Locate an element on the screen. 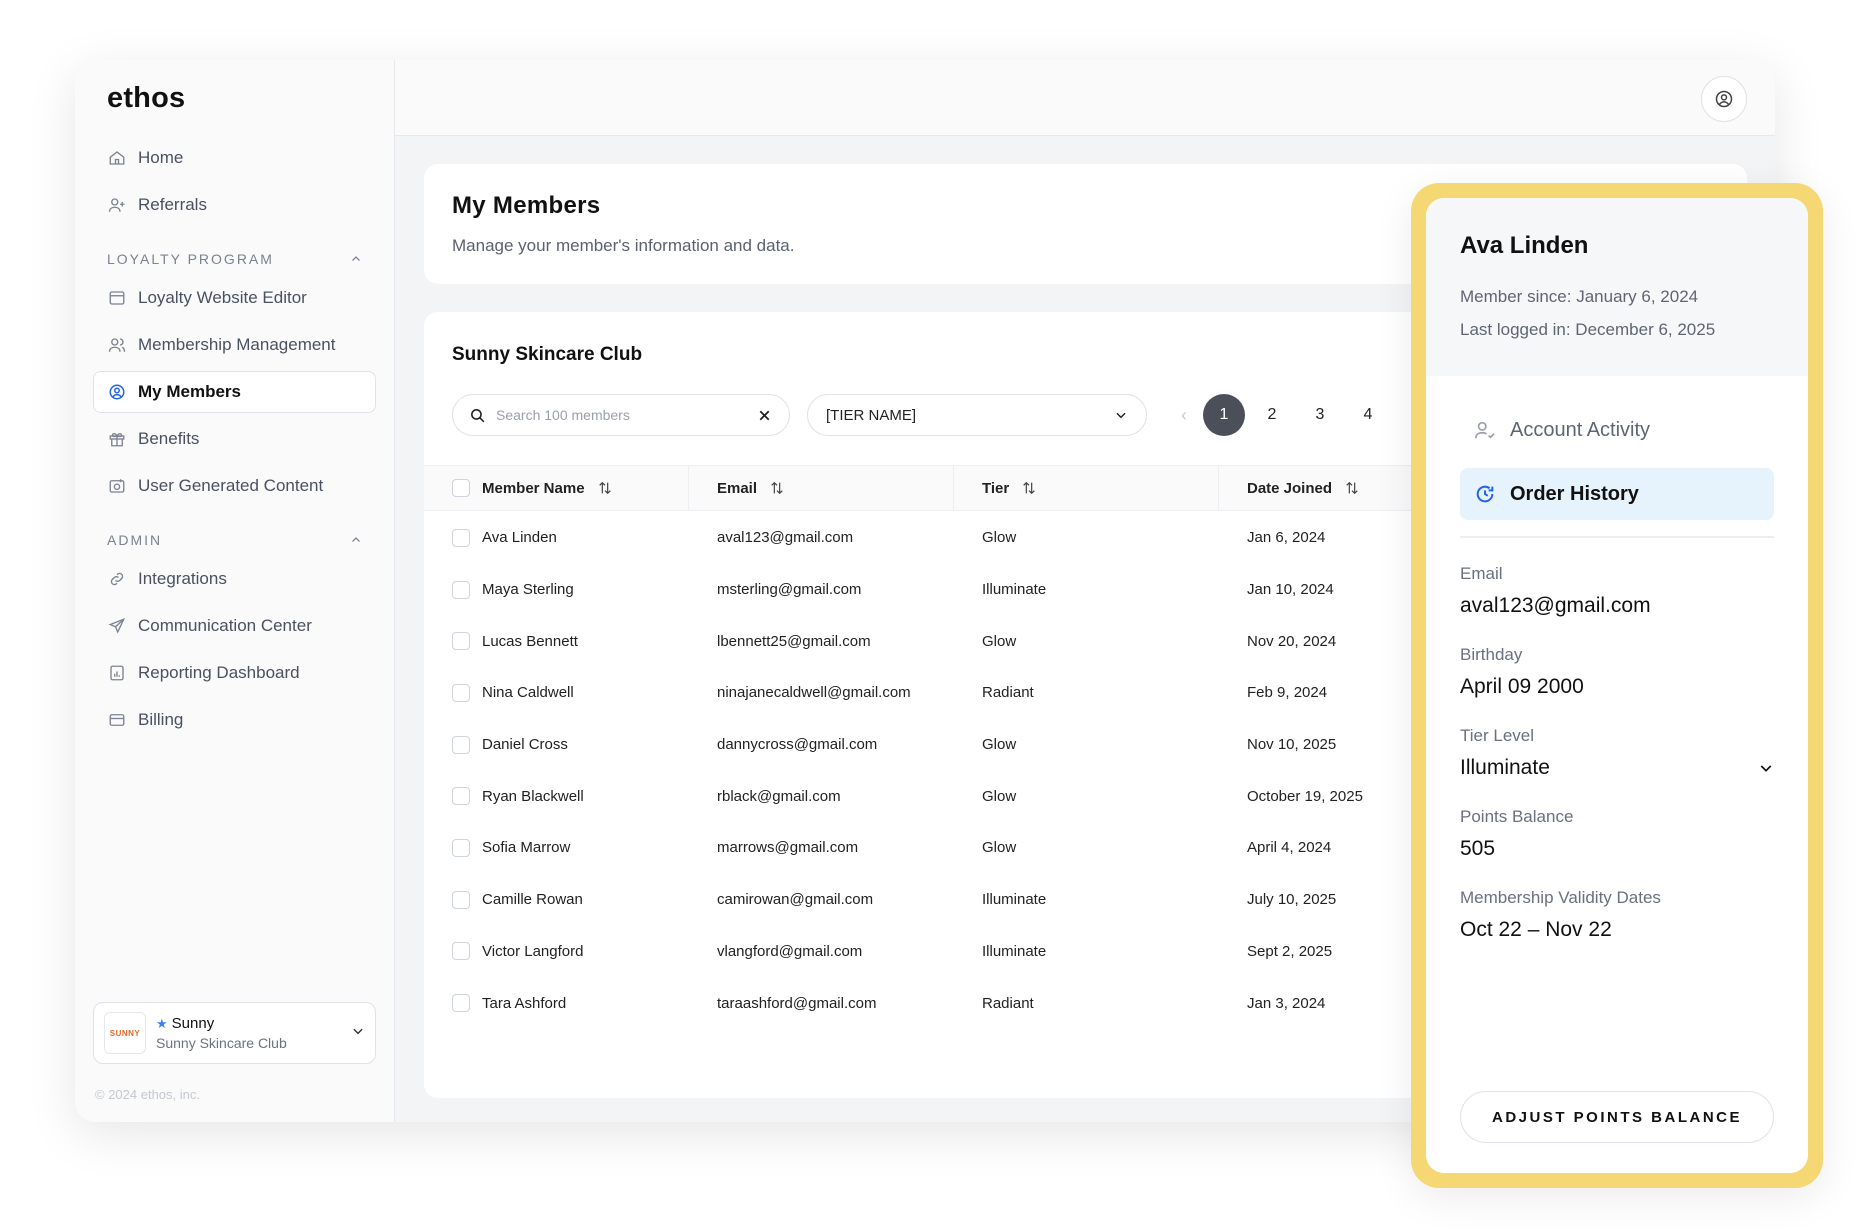 The height and width of the screenshot is (1232, 1859). browser-icon is located at coordinates (117, 298).